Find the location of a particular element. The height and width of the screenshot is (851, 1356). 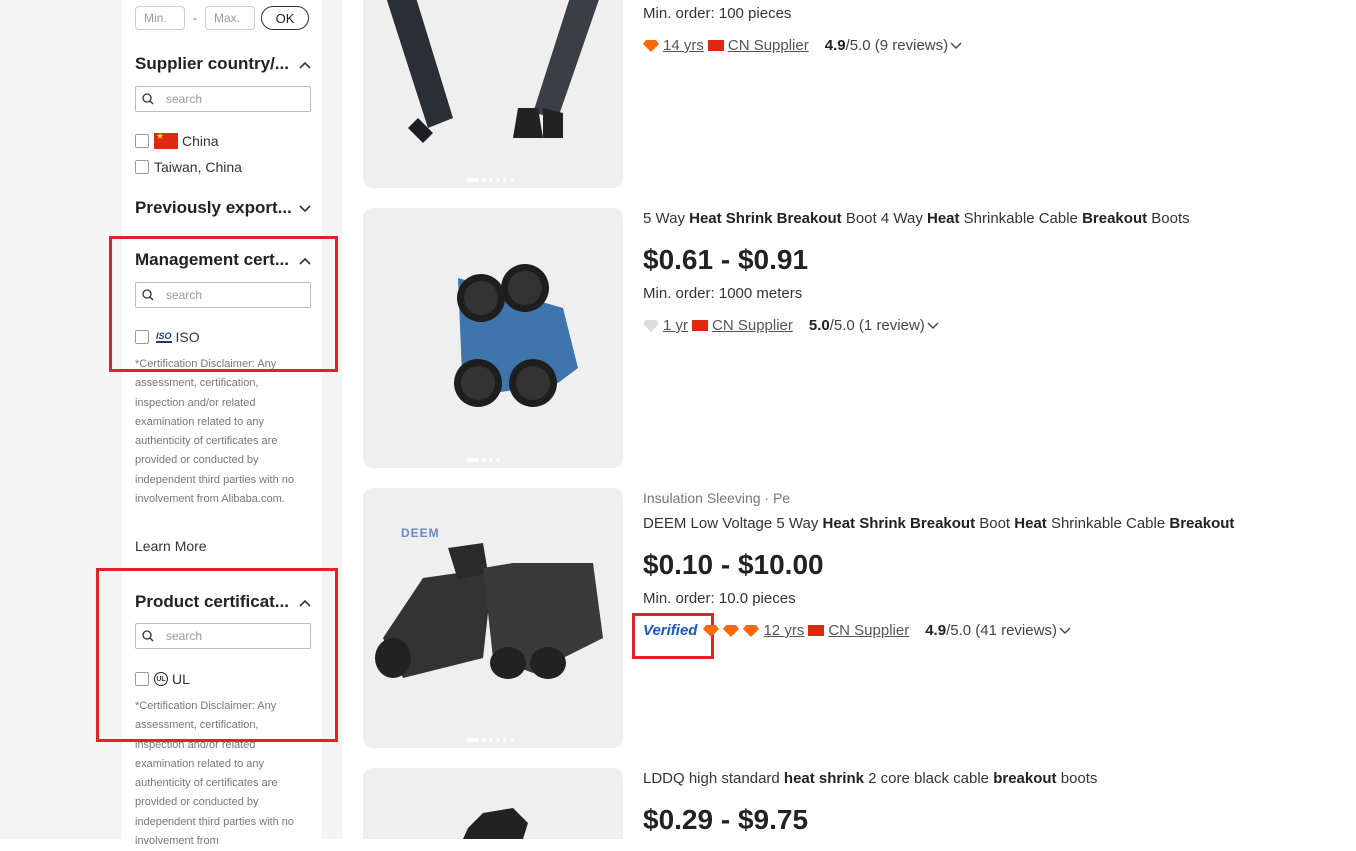

search-placeholder: search is located at coordinates (184, 99).